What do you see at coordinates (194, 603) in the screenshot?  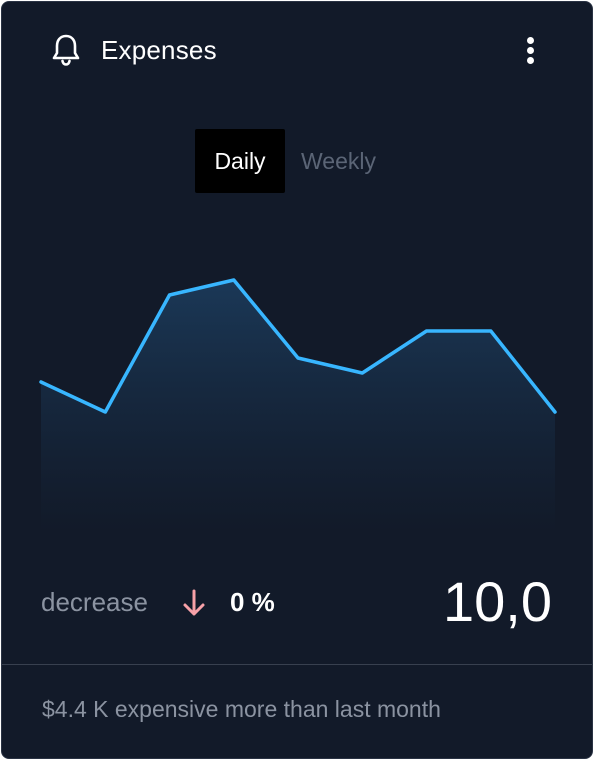 I see `arrow-down-icon` at bounding box center [194, 603].